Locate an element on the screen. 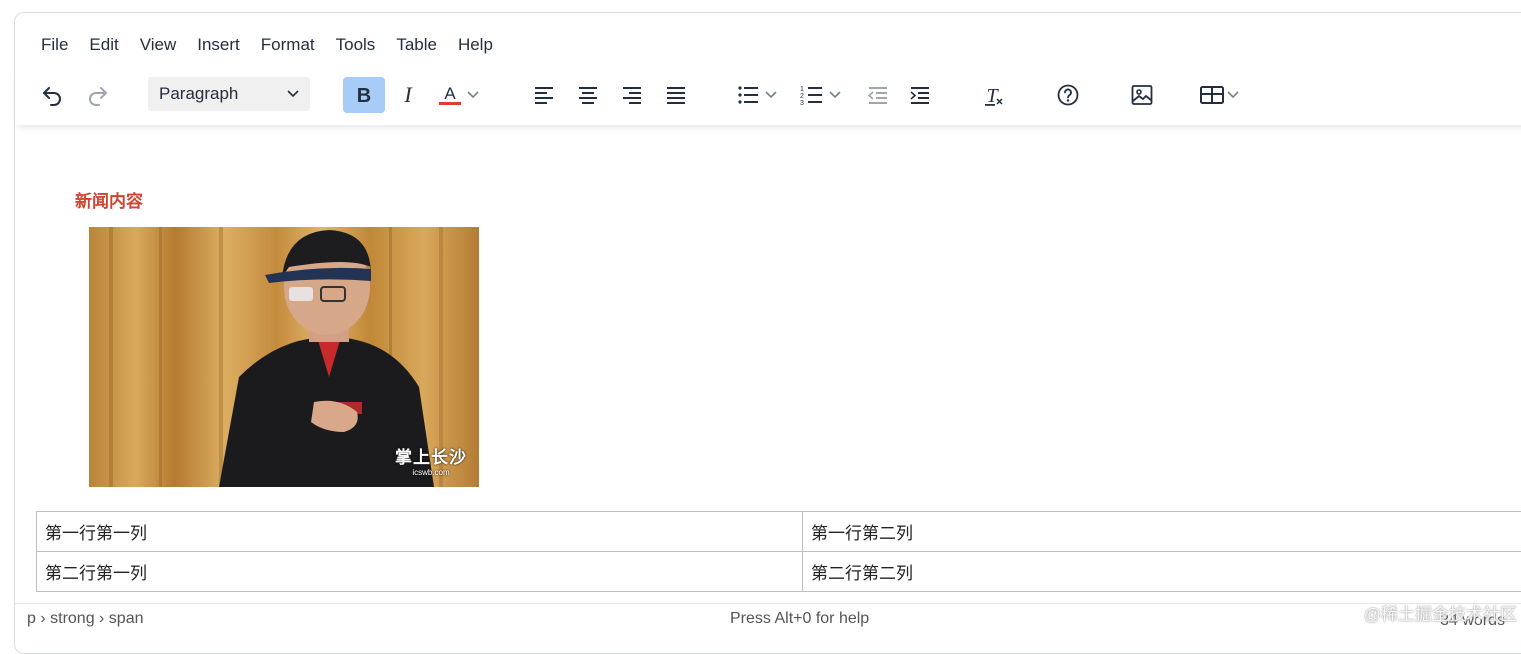  svg-text: I is located at coordinates (408, 95).